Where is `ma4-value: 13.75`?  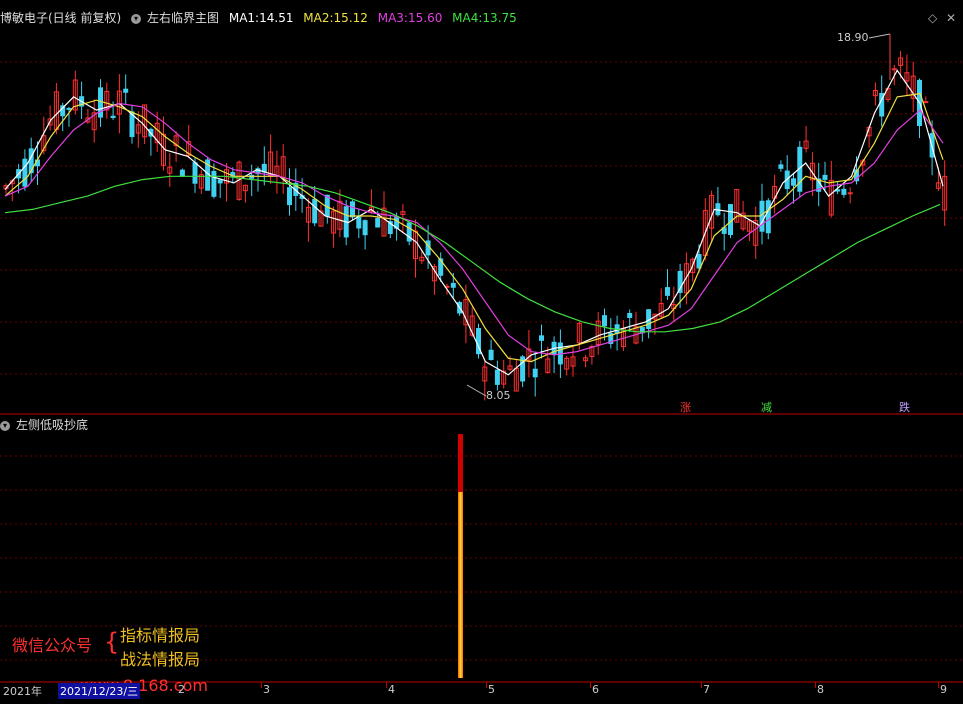 ma4-value: 13.75 is located at coordinates (499, 18).